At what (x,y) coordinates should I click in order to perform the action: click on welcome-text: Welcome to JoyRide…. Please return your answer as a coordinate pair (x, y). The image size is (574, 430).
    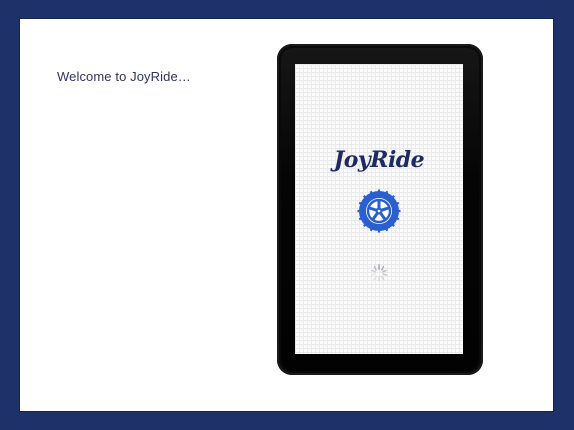
    Looking at the image, I should click on (124, 76).